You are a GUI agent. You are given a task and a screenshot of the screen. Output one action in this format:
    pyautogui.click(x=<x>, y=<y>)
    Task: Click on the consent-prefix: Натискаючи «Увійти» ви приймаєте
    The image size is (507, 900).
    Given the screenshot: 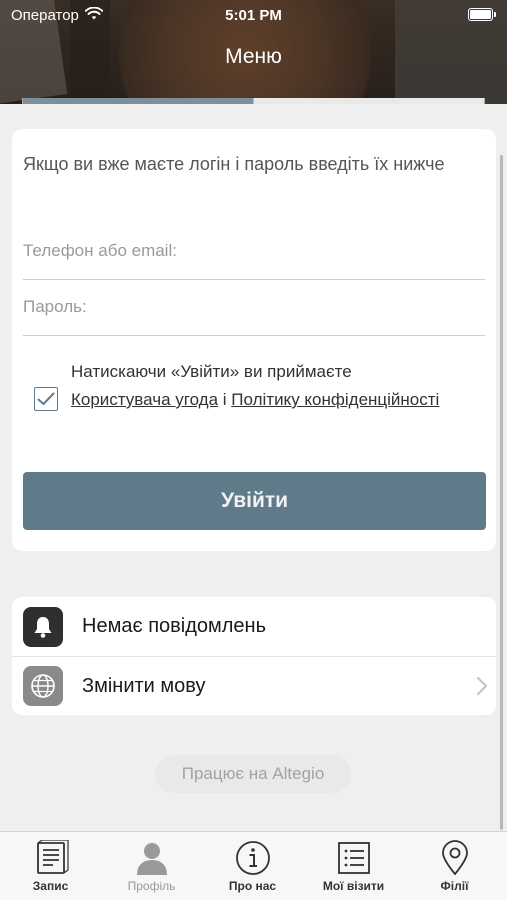 What is the action you would take?
    pyautogui.click(x=211, y=371)
    